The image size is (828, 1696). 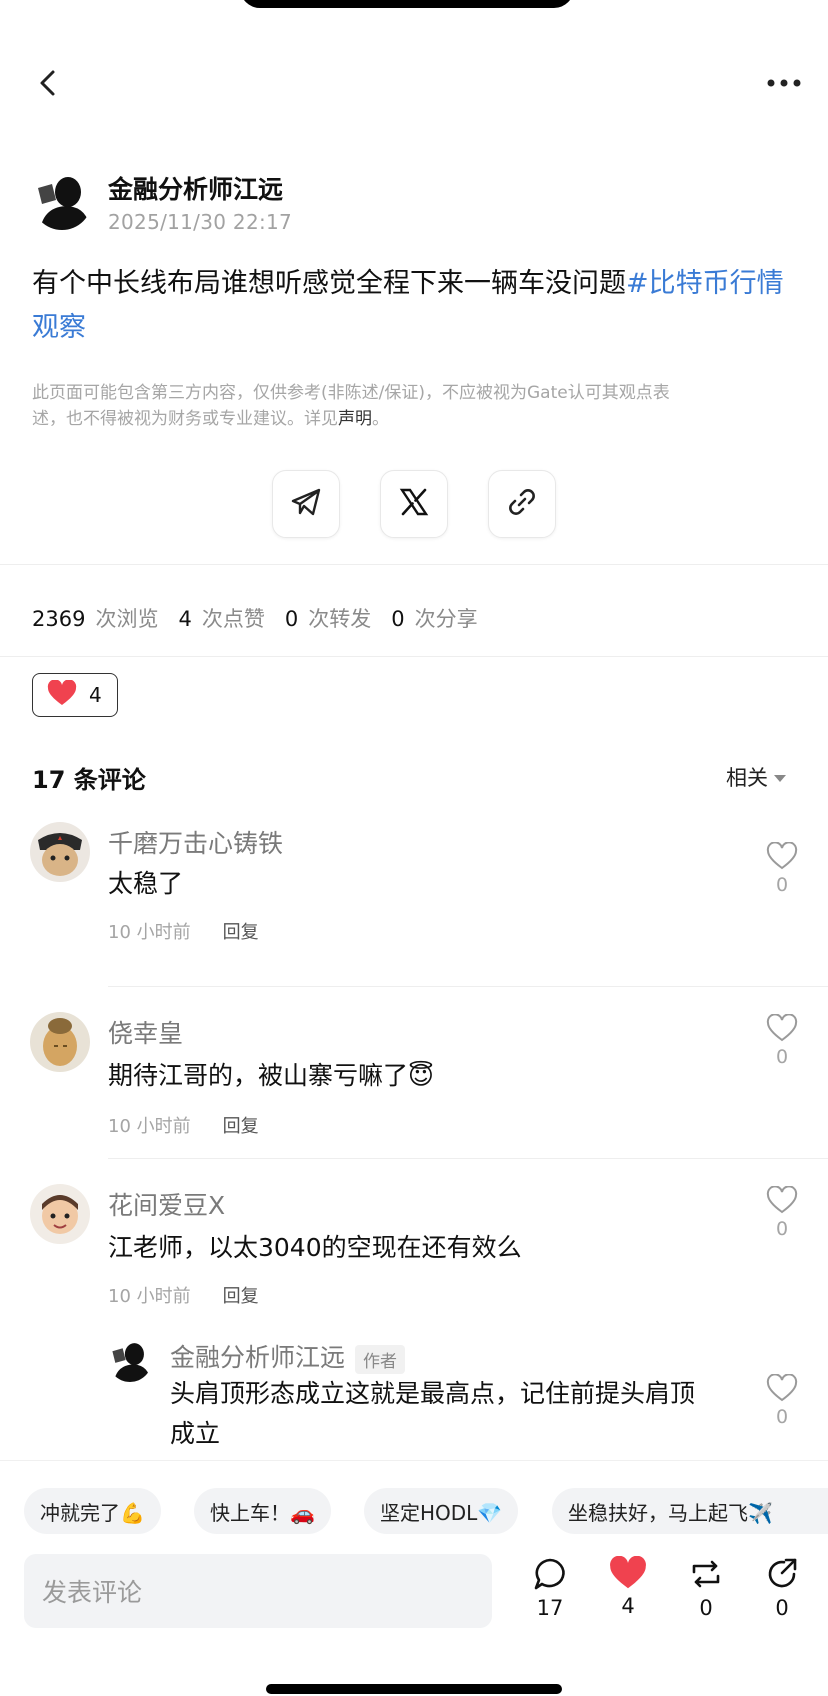 I want to click on chevron-left-icon, so click(x=49, y=83).